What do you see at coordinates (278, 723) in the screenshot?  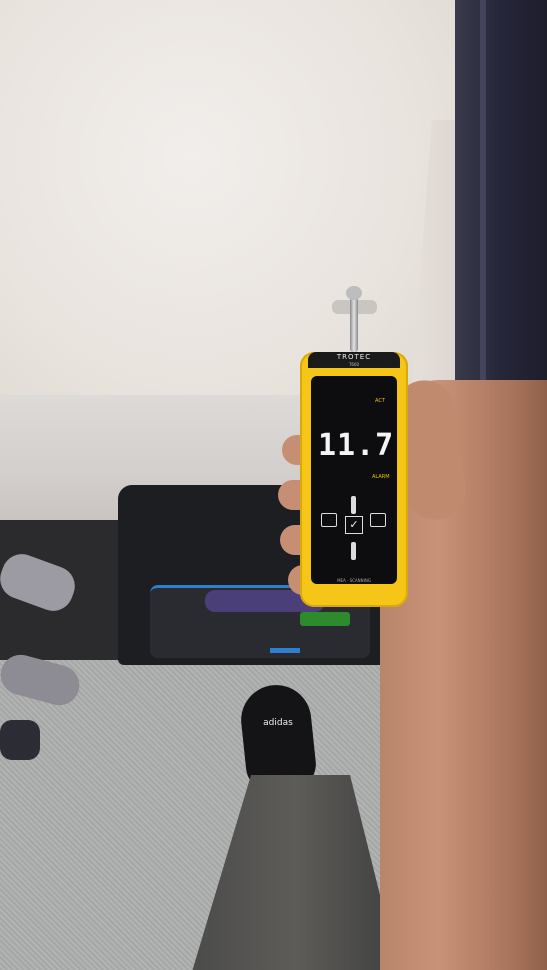 I see `shoe-logo: adidas` at bounding box center [278, 723].